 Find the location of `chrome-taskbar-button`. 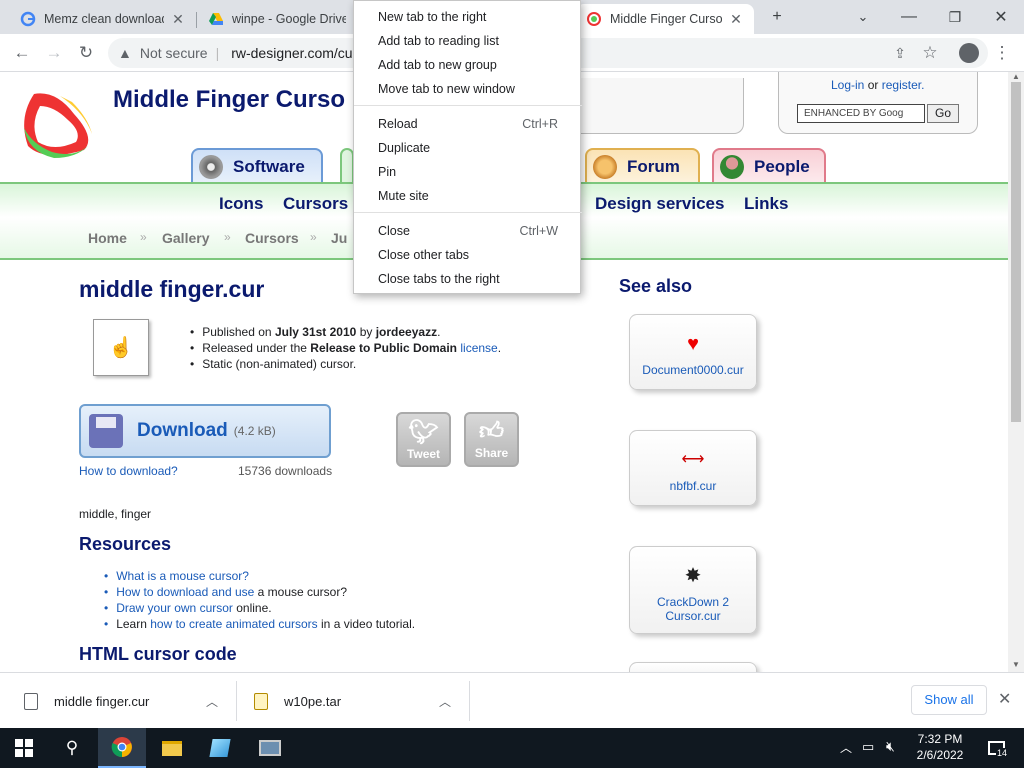

chrome-taskbar-button is located at coordinates (122, 748).